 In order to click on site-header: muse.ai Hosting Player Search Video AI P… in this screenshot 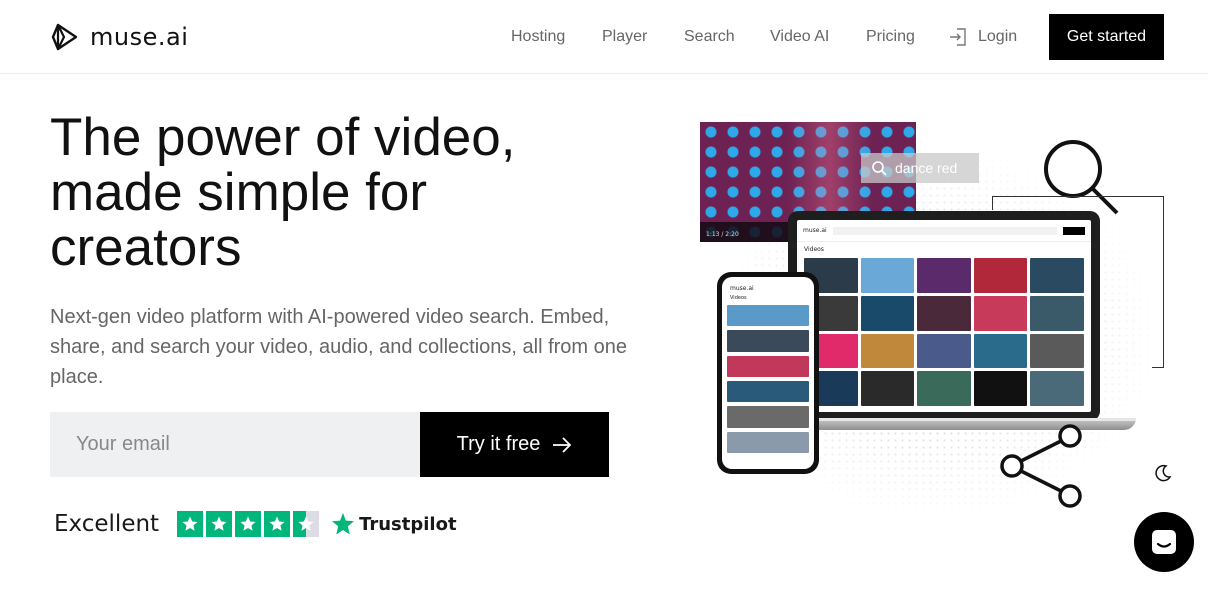, I will do `click(604, 37)`.